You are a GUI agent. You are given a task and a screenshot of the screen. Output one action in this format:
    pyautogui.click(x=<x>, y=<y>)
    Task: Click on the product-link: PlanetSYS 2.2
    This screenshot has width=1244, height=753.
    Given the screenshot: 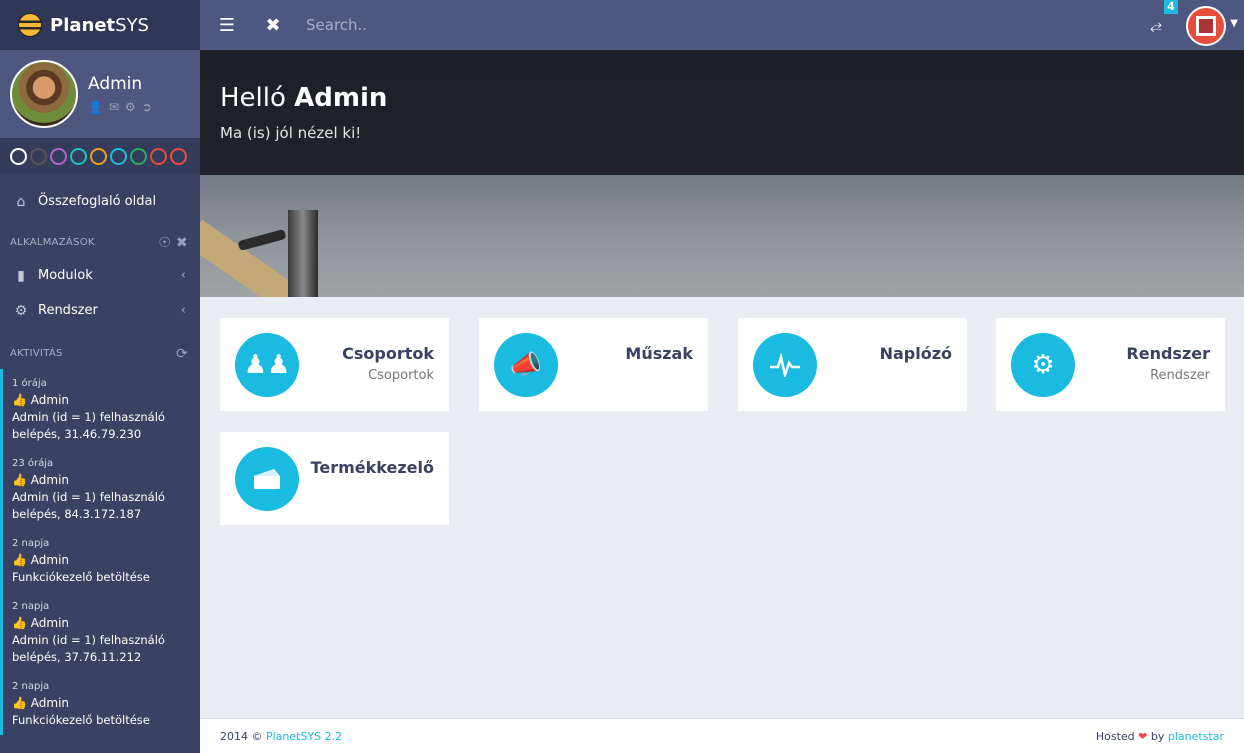 What is the action you would take?
    pyautogui.click(x=304, y=736)
    